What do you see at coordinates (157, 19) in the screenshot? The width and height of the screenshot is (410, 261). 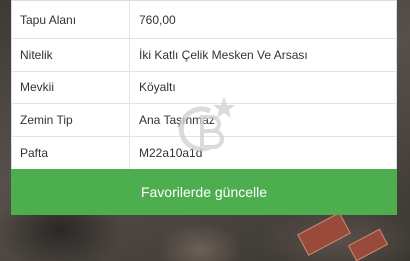 I see `detail-value: 760,00` at bounding box center [157, 19].